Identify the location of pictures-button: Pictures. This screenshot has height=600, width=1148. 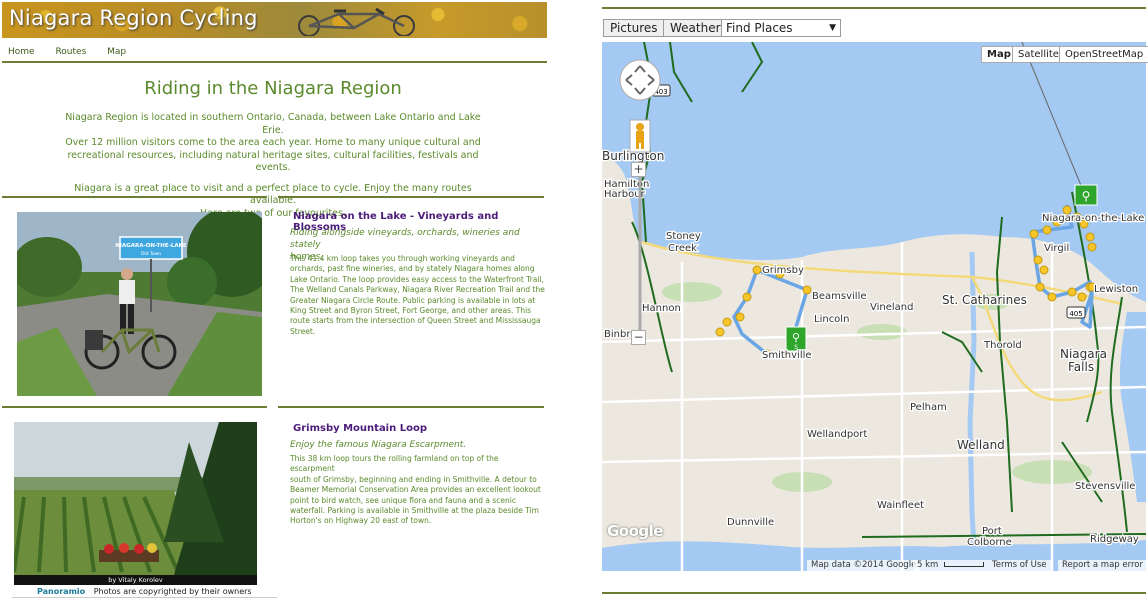
(634, 28).